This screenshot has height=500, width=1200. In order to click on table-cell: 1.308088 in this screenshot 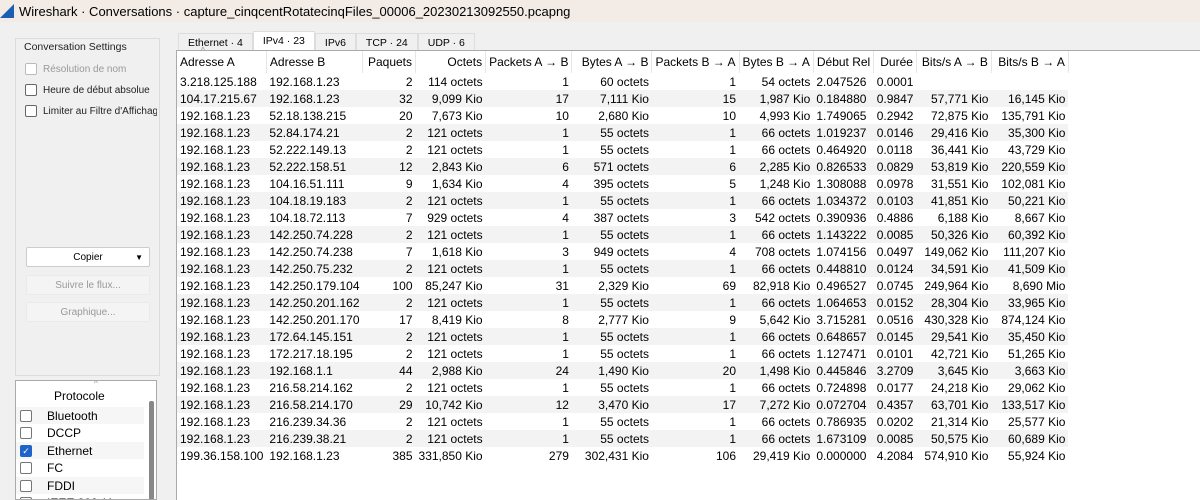, I will do `click(841, 183)`.